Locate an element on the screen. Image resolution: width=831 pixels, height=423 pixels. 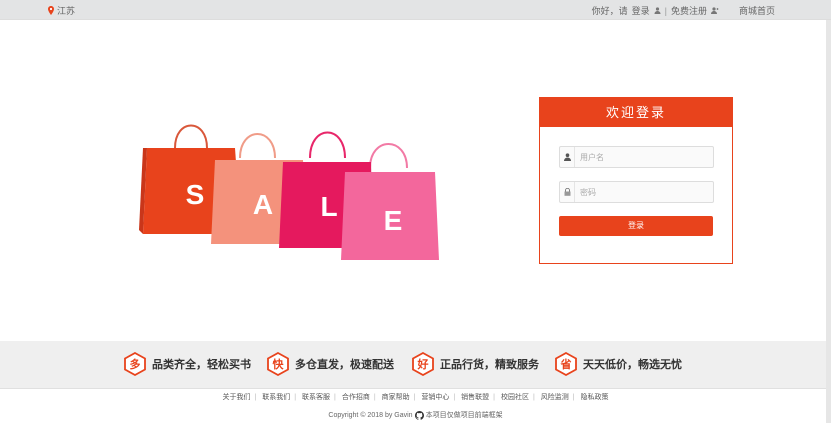
copyright: Copyright © 2018 by Gavin 本项目仅做项目前端框架 is located at coordinates (415, 415).